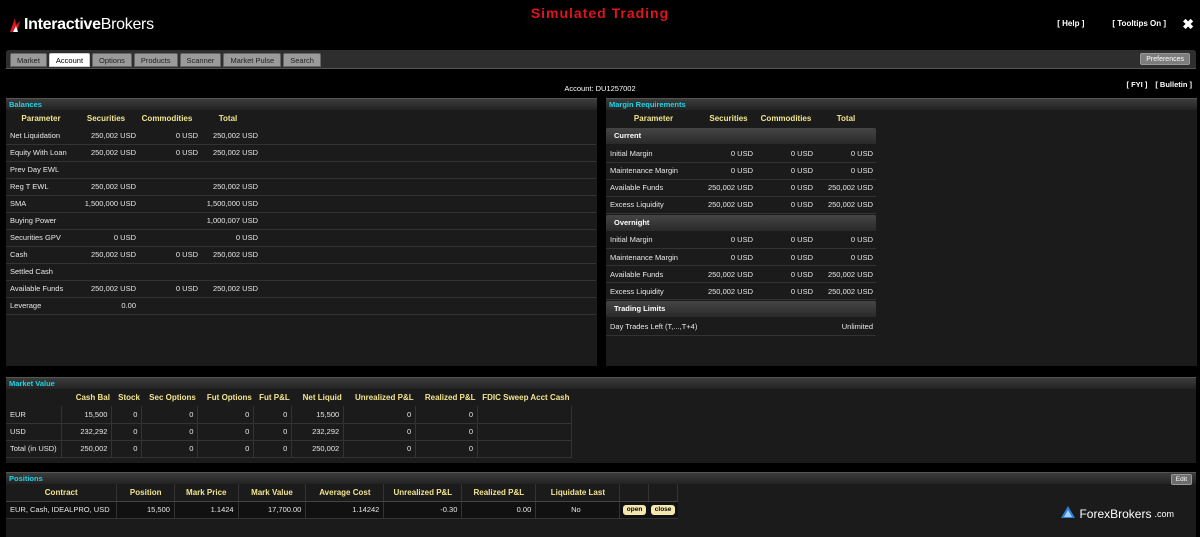 The image size is (1200, 537). I want to click on tab-products: Products, so click(155, 60).